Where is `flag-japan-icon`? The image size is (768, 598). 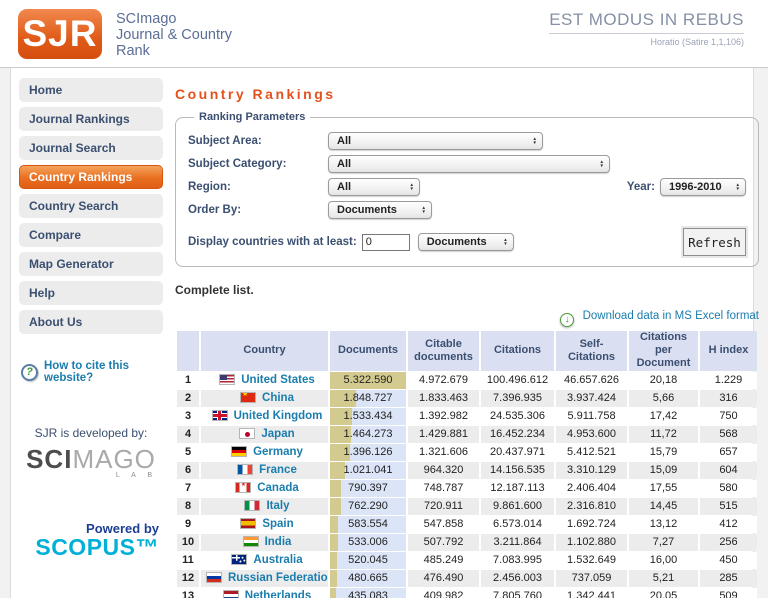
flag-japan-icon is located at coordinates (247, 434).